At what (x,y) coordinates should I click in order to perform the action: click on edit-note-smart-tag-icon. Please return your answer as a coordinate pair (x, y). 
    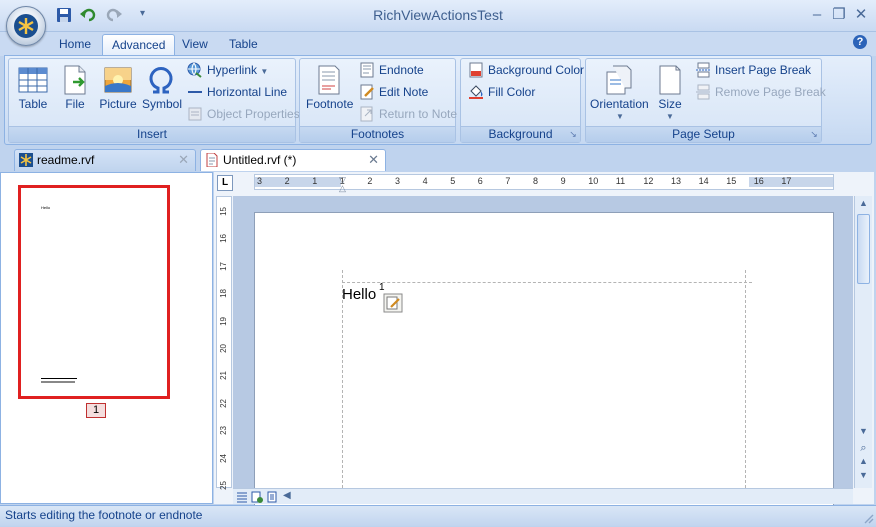
    Looking at the image, I should click on (393, 303).